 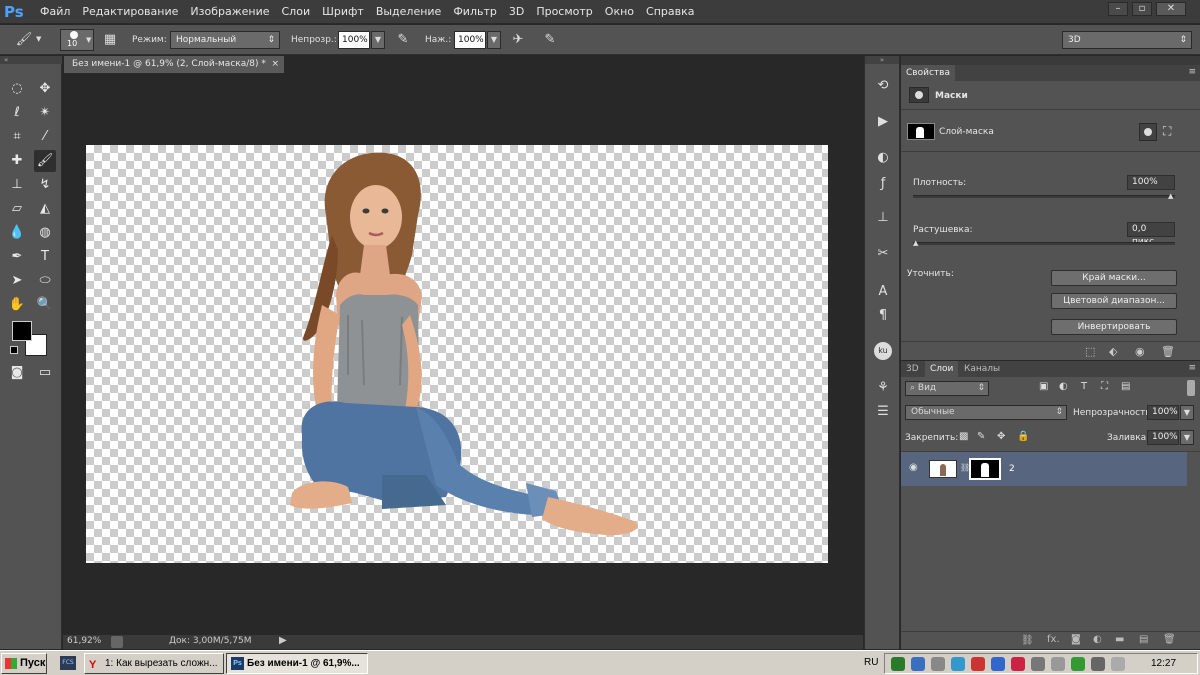 I want to click on foreground-color-swatch, so click(x=22, y=331).